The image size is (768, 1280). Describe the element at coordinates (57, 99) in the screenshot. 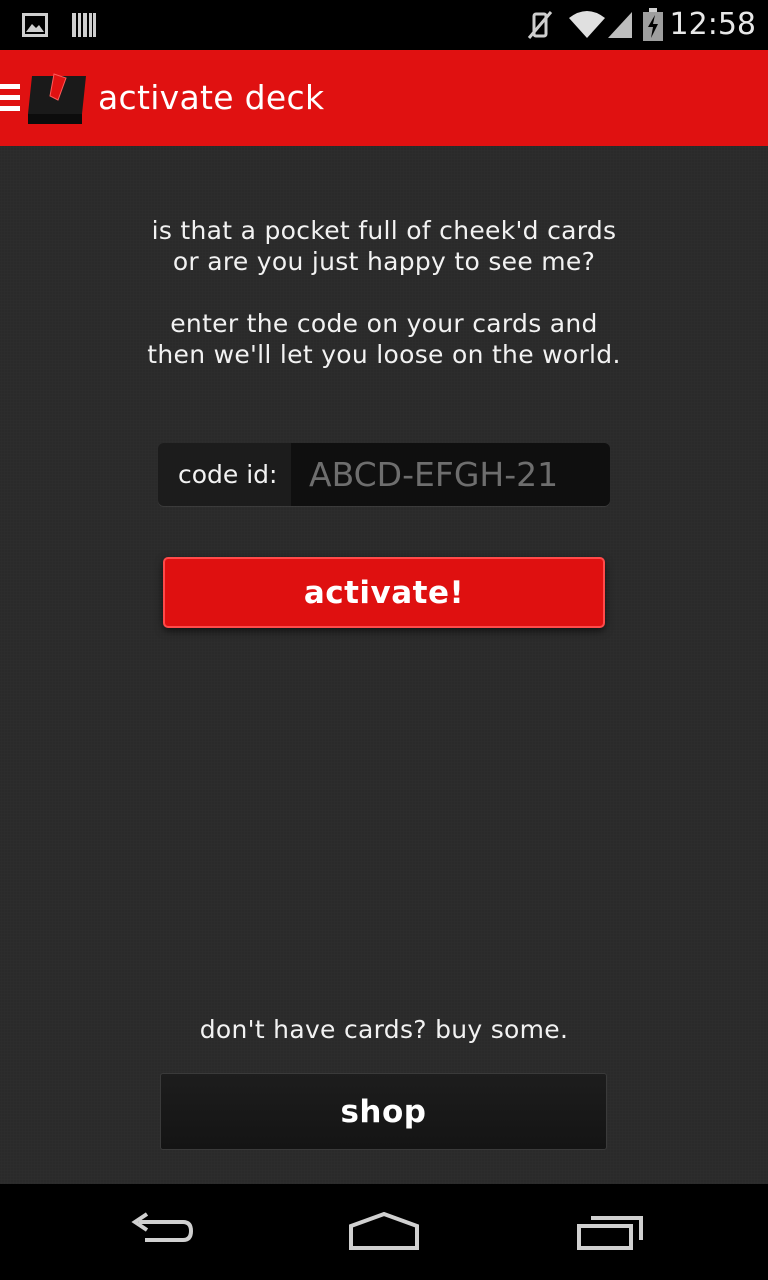

I see `card-box-logo-icon` at that location.